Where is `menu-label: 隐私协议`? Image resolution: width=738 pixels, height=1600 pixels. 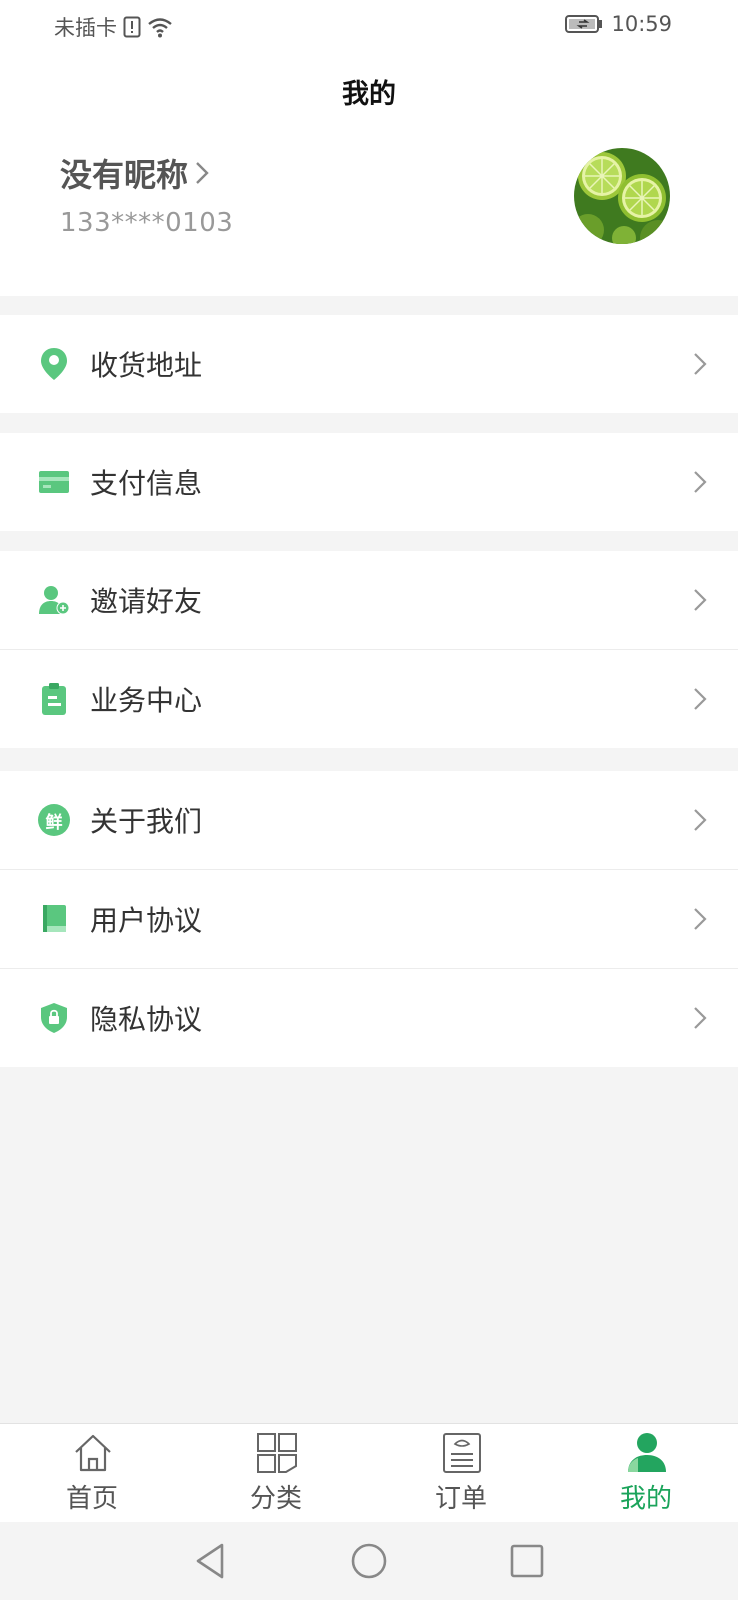 menu-label: 隐私协议 is located at coordinates (146, 1019).